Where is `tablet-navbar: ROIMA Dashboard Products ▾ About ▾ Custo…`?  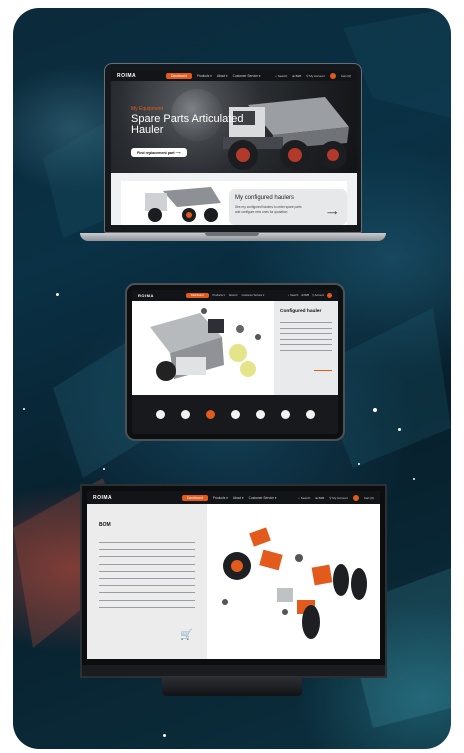
tablet-navbar: ROIMA Dashboard Products ▾ About ▾ Custo… is located at coordinates (235, 295).